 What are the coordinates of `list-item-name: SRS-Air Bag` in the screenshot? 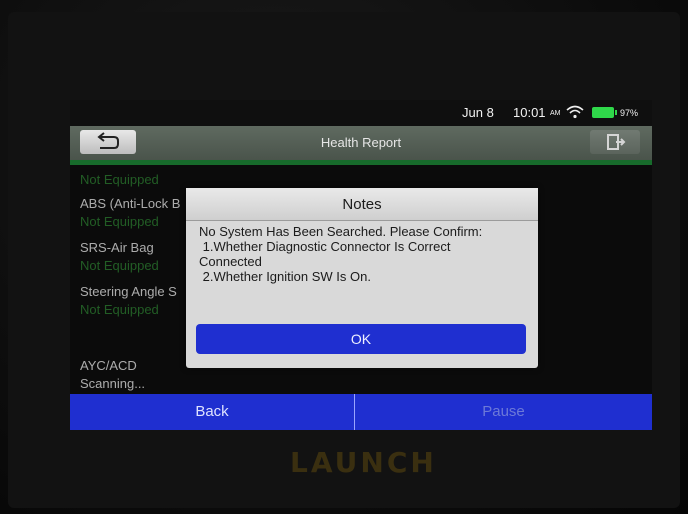 It's located at (117, 247).